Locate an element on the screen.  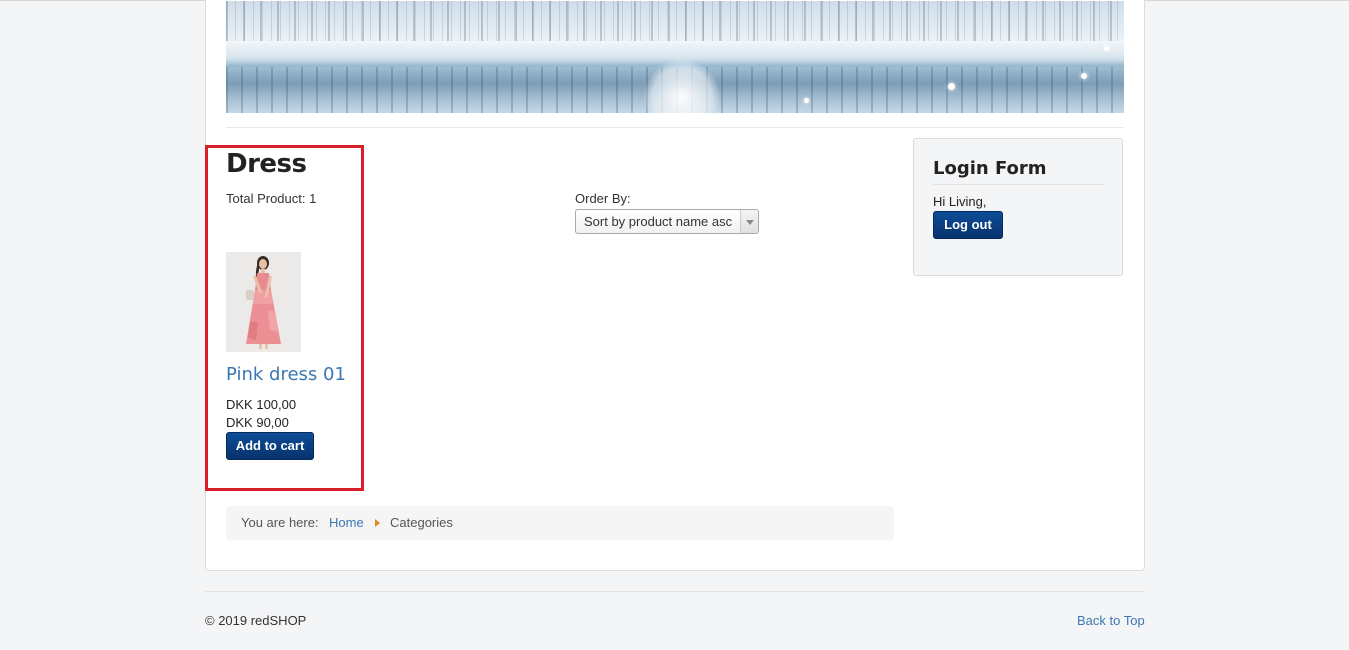
breadcrumb-home-link: Home is located at coordinates (346, 522).